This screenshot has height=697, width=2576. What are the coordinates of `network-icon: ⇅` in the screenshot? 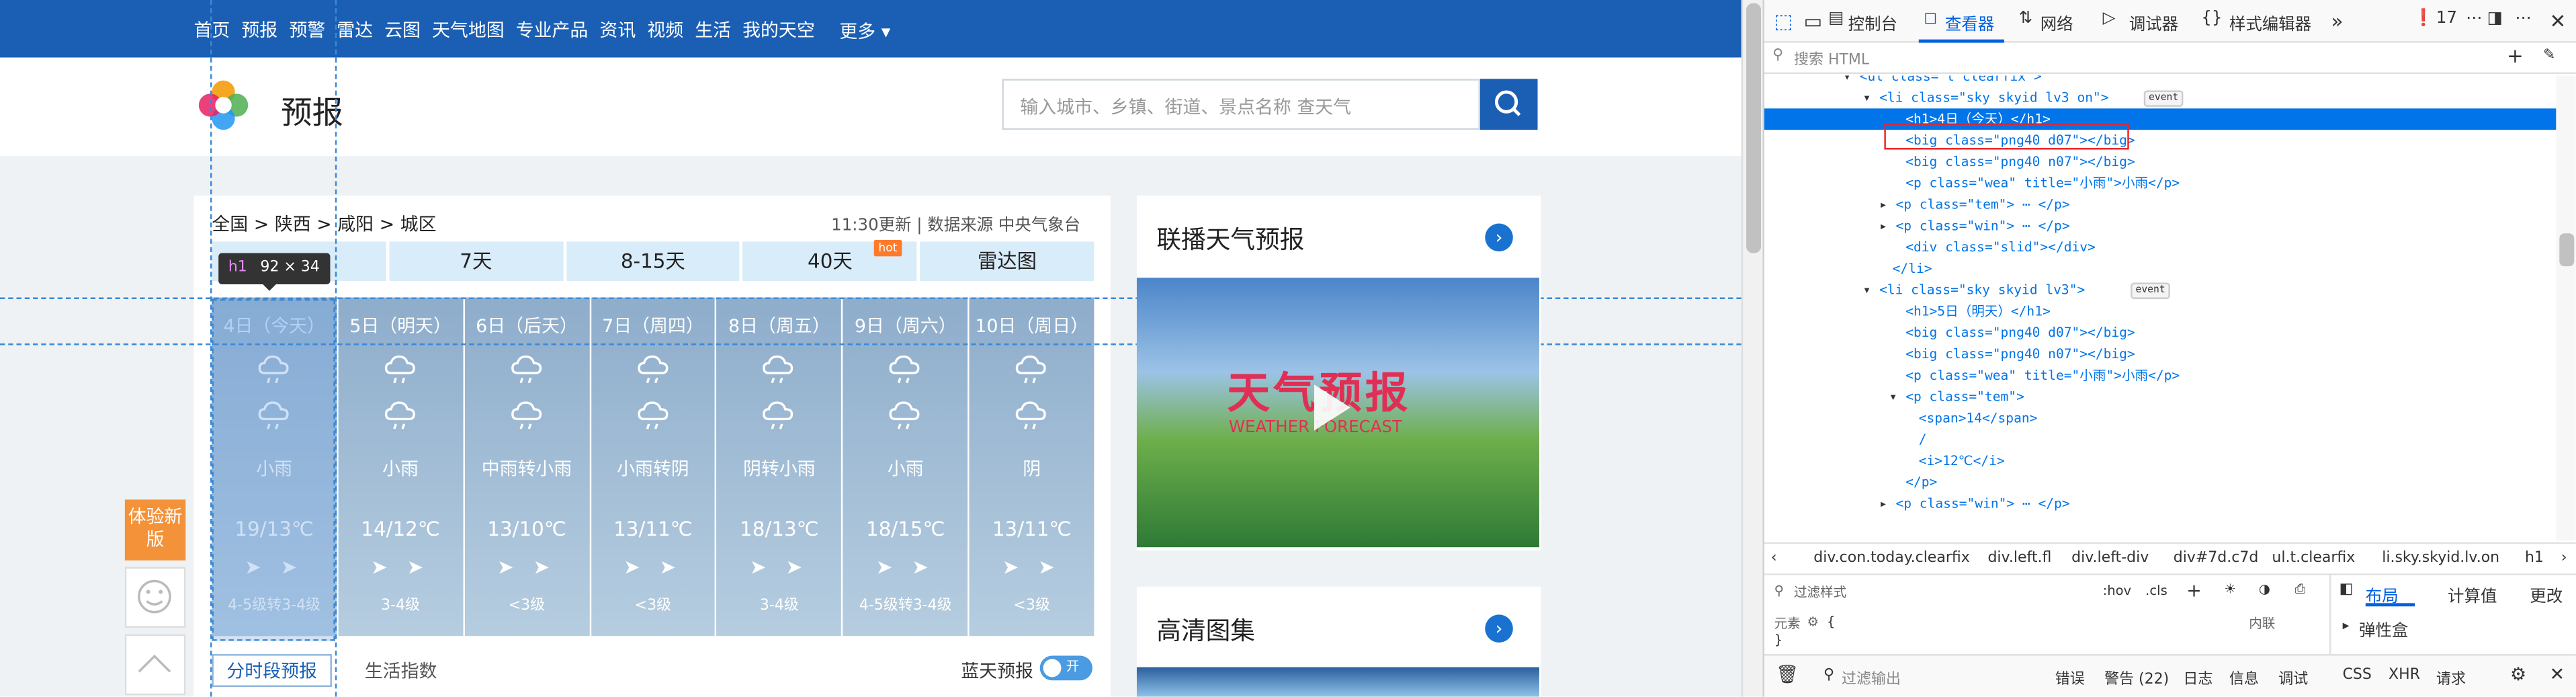 It's located at (2026, 19).